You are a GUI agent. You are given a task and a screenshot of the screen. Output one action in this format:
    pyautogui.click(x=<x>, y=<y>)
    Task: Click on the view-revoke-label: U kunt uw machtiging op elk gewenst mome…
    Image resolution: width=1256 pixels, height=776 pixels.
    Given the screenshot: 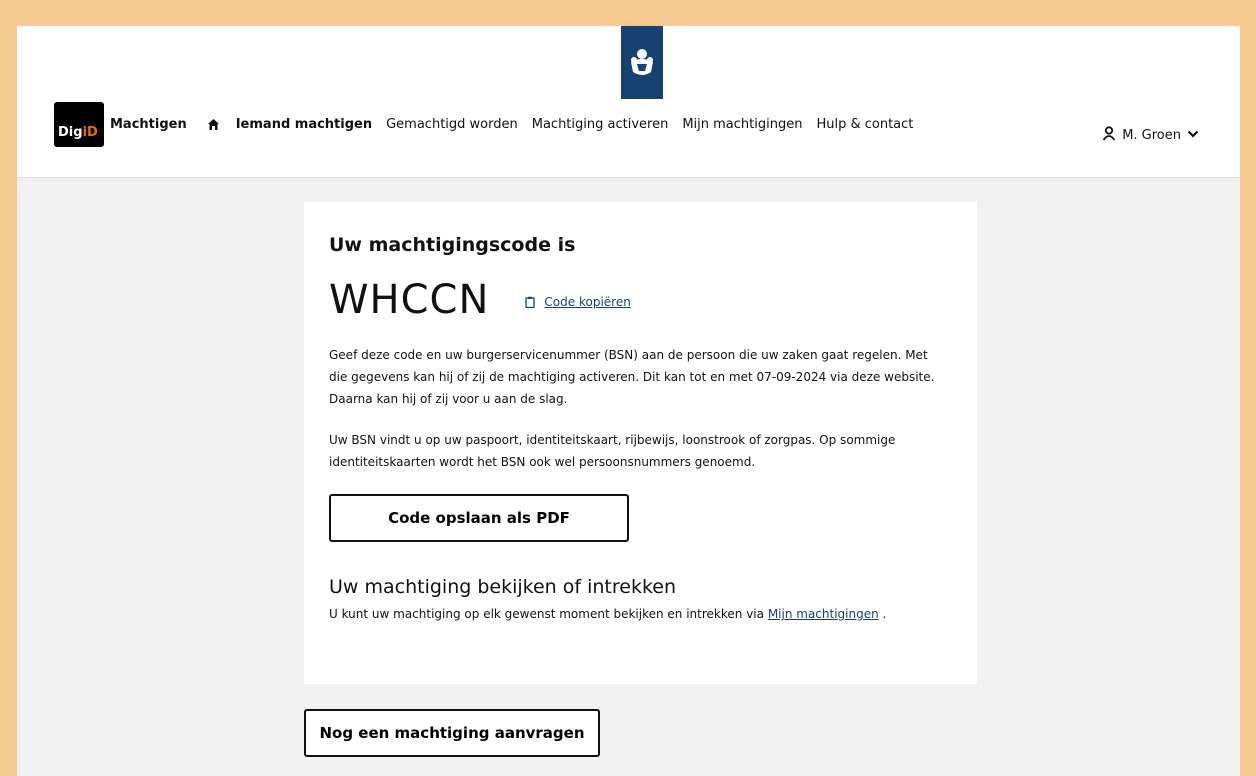 What is the action you would take?
    pyautogui.click(x=546, y=614)
    